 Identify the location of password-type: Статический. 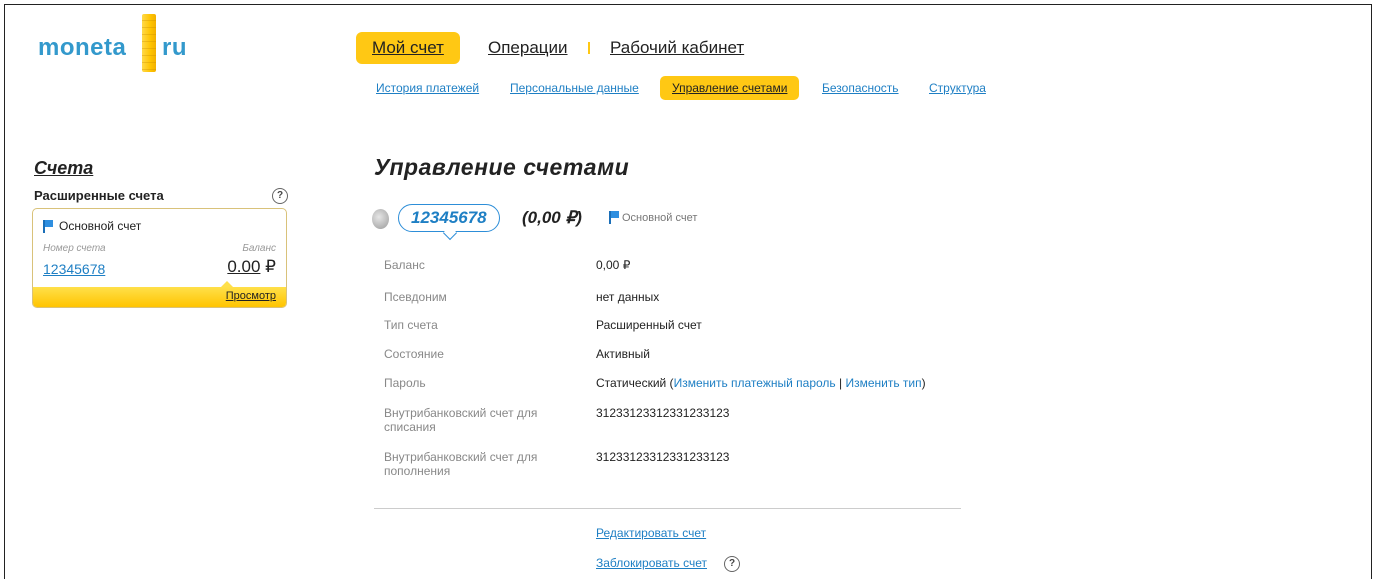
(631, 383).